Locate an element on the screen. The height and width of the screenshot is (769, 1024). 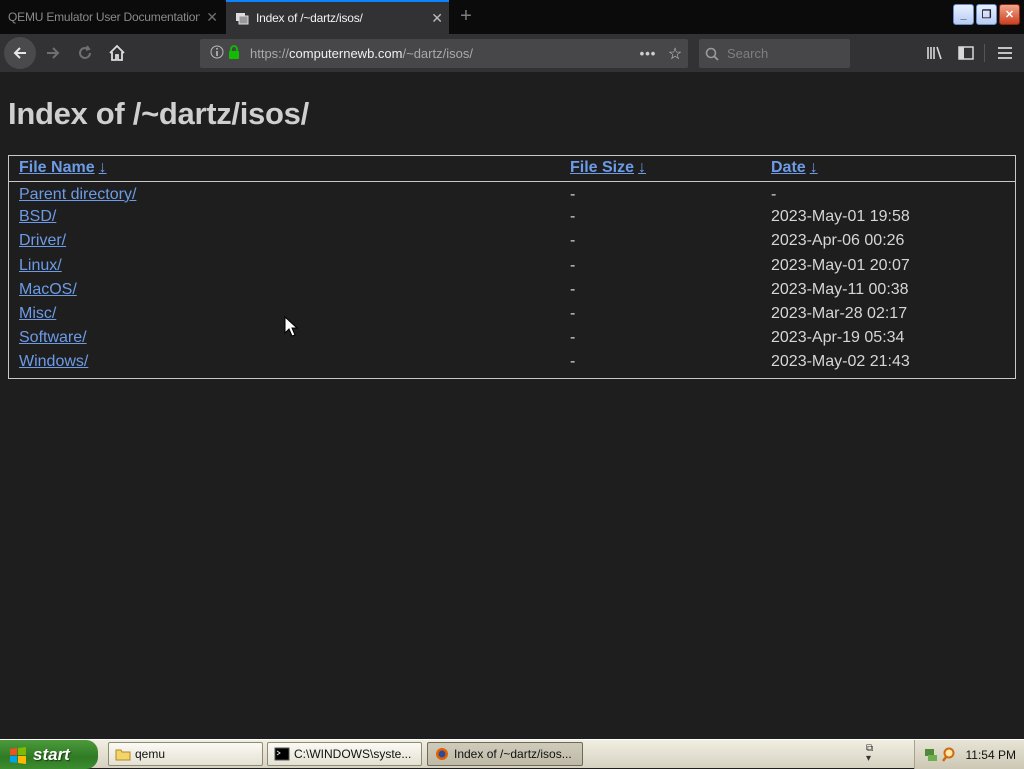
page-actions-icon: ••• is located at coordinates (648, 53).